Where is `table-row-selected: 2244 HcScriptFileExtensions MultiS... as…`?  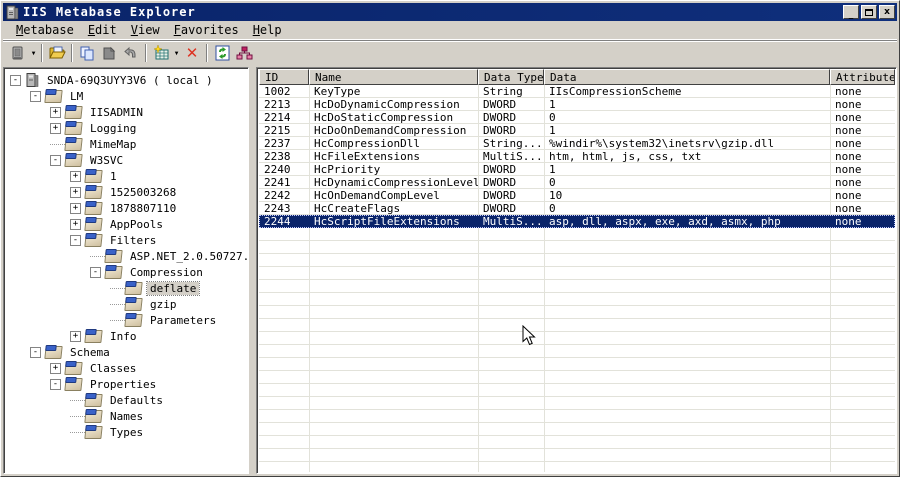
table-row-selected: 2244 HcScriptFileExtensions MultiS... as… is located at coordinates (577, 221).